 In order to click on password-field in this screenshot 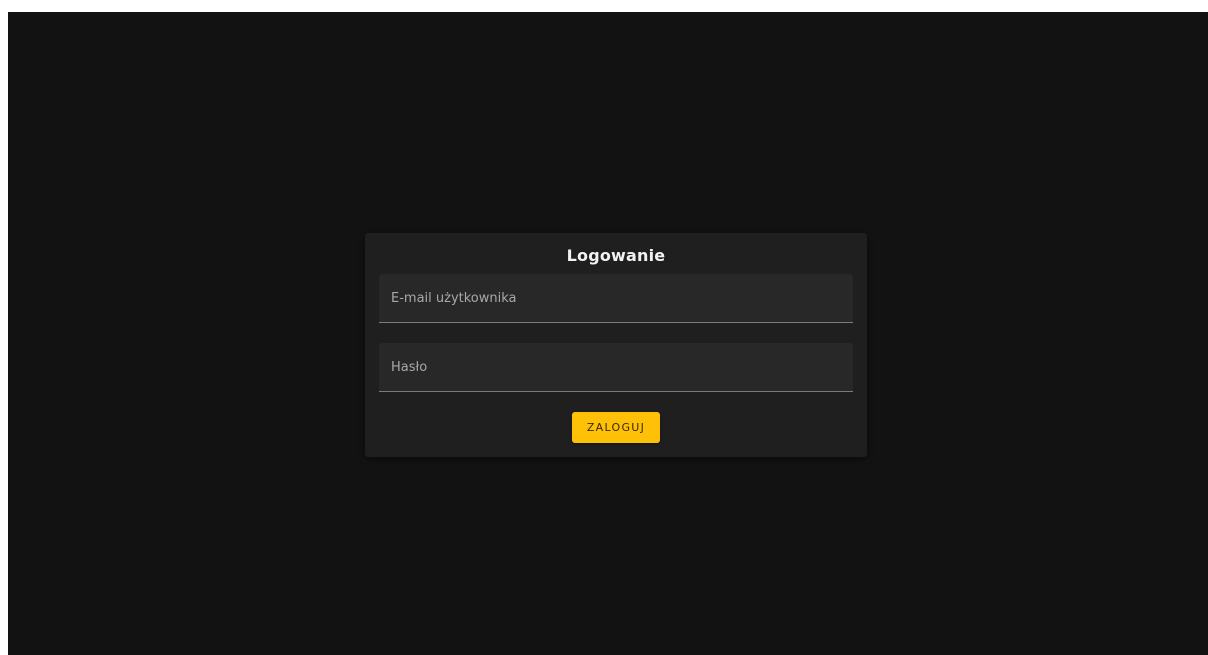, I will do `click(616, 367)`.